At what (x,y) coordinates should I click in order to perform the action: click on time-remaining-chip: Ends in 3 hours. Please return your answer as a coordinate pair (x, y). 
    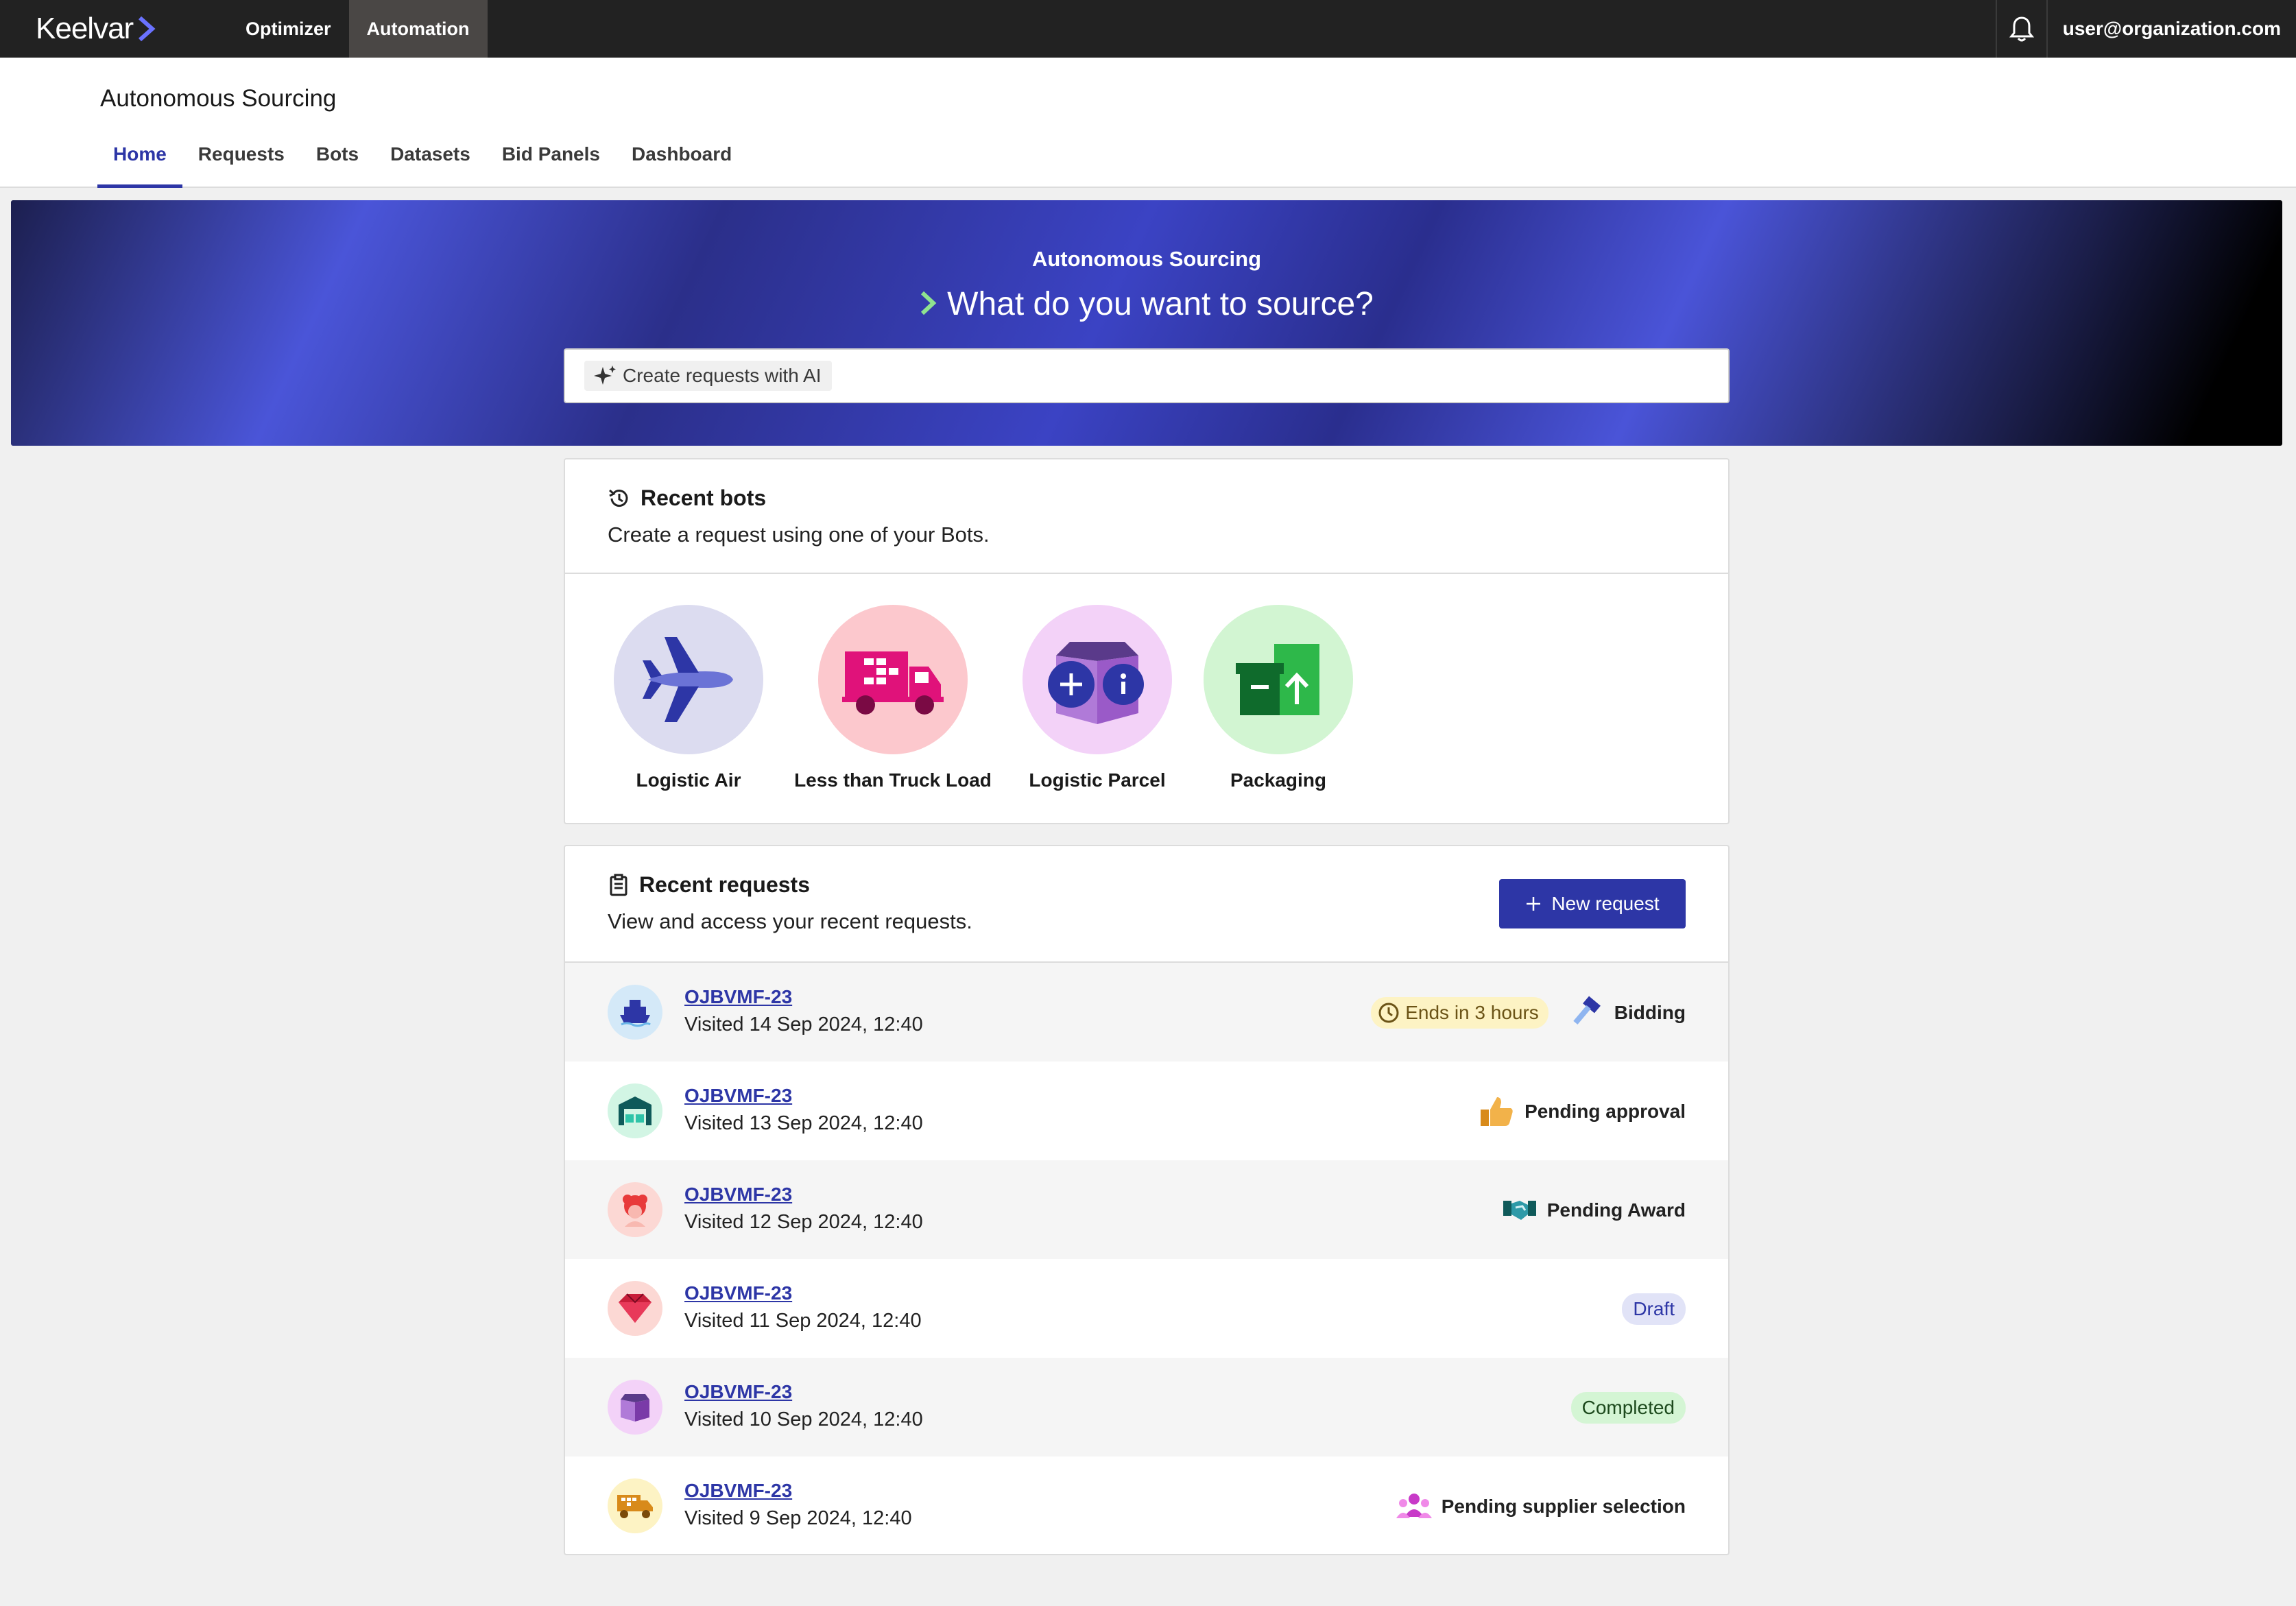
    Looking at the image, I should click on (1459, 1013).